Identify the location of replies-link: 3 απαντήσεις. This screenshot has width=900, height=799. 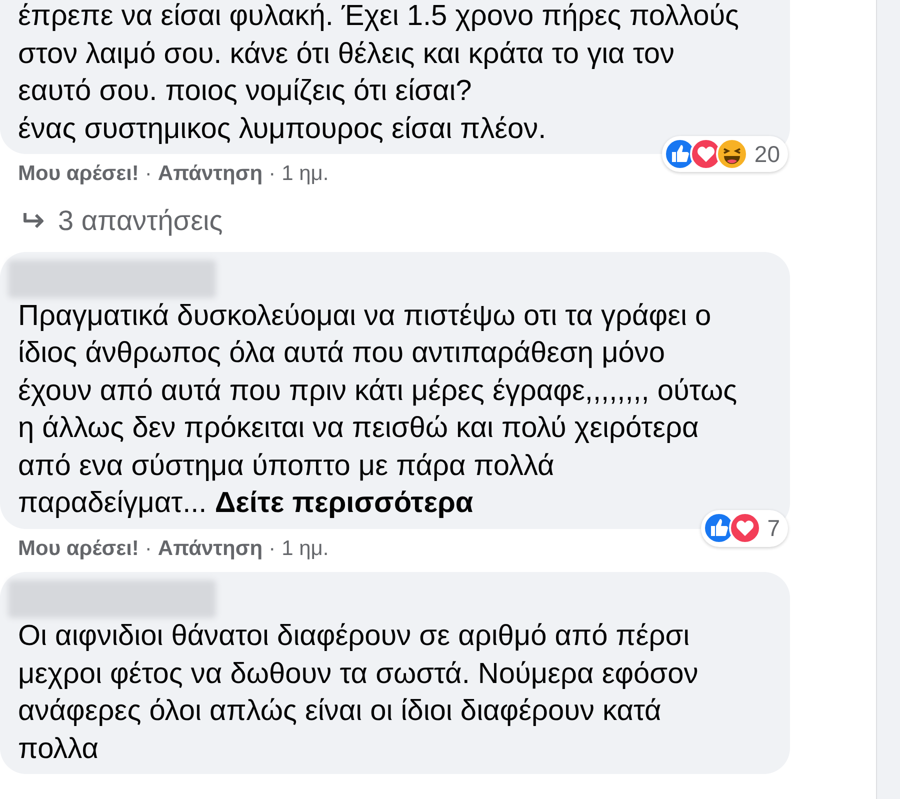
(140, 221).